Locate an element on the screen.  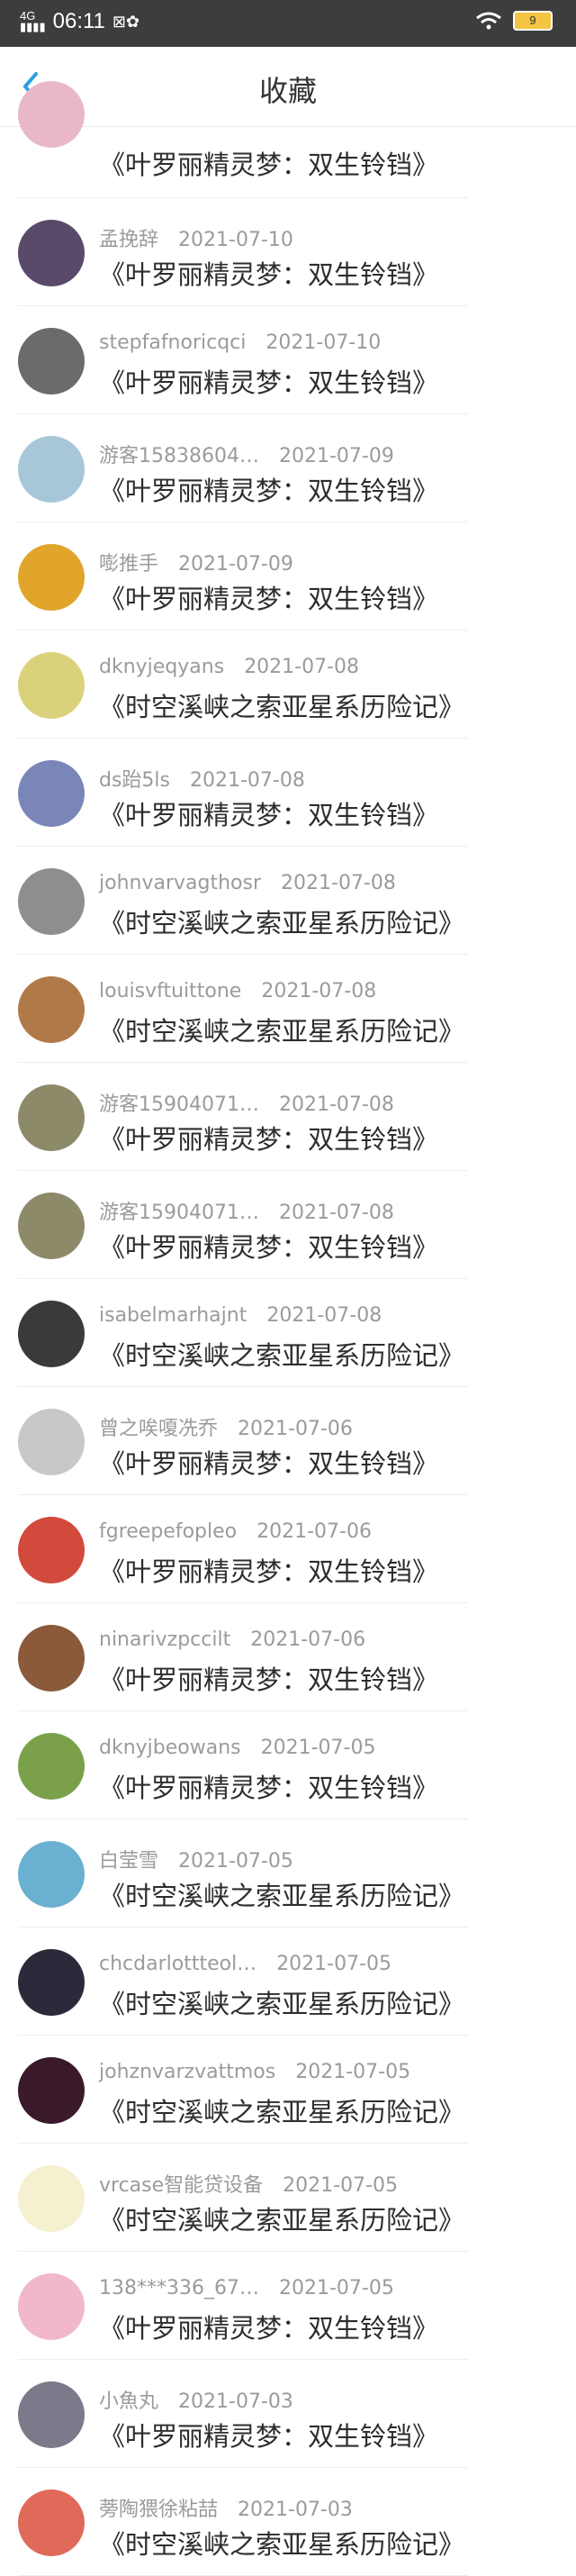
list-item: 蒡陶猥徐粘喆 2021-07-03 《时空溪峡之索亚星系历险记》 is located at coordinates (288, 2522).